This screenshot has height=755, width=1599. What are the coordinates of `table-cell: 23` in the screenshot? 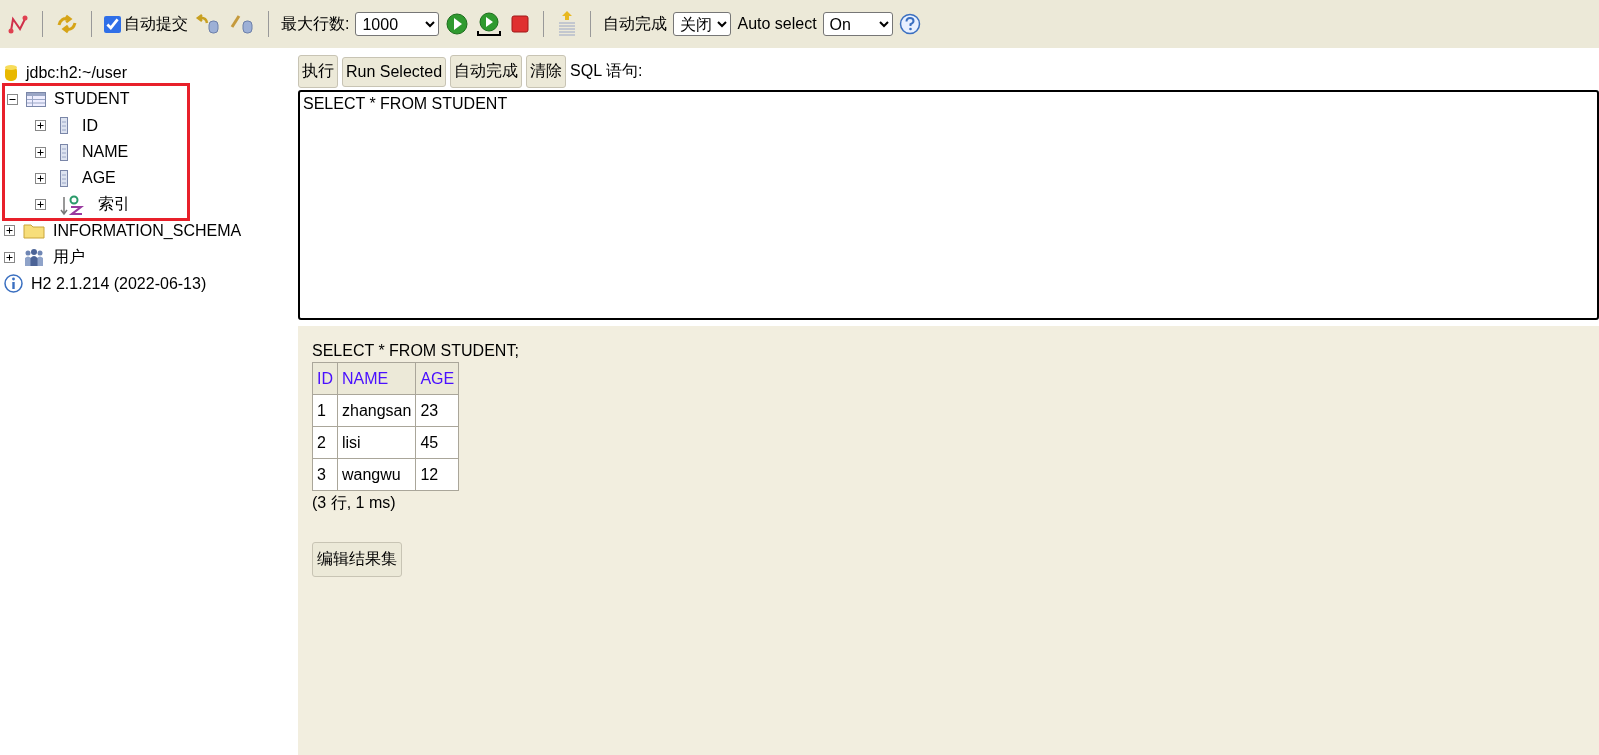 It's located at (437, 410).